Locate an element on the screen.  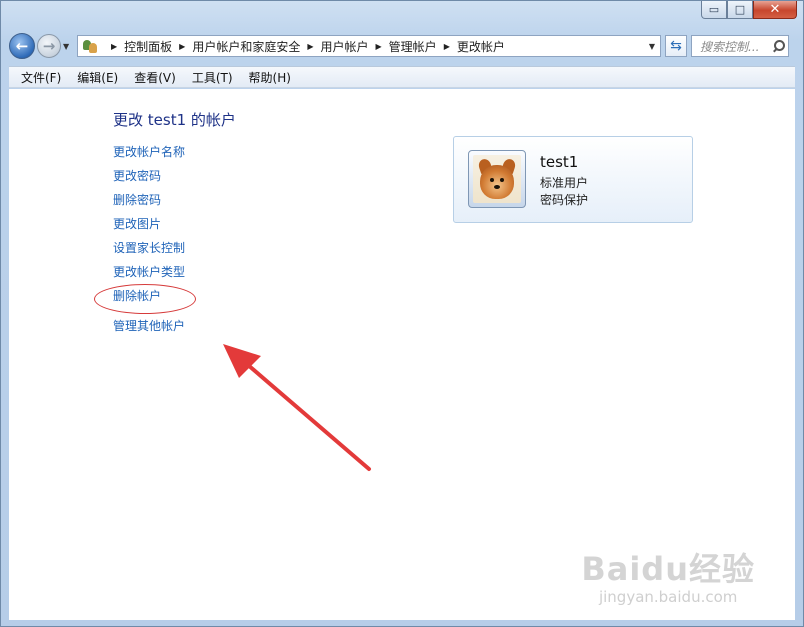
address-history-dropdown: ▼ is located at coordinates (652, 46).